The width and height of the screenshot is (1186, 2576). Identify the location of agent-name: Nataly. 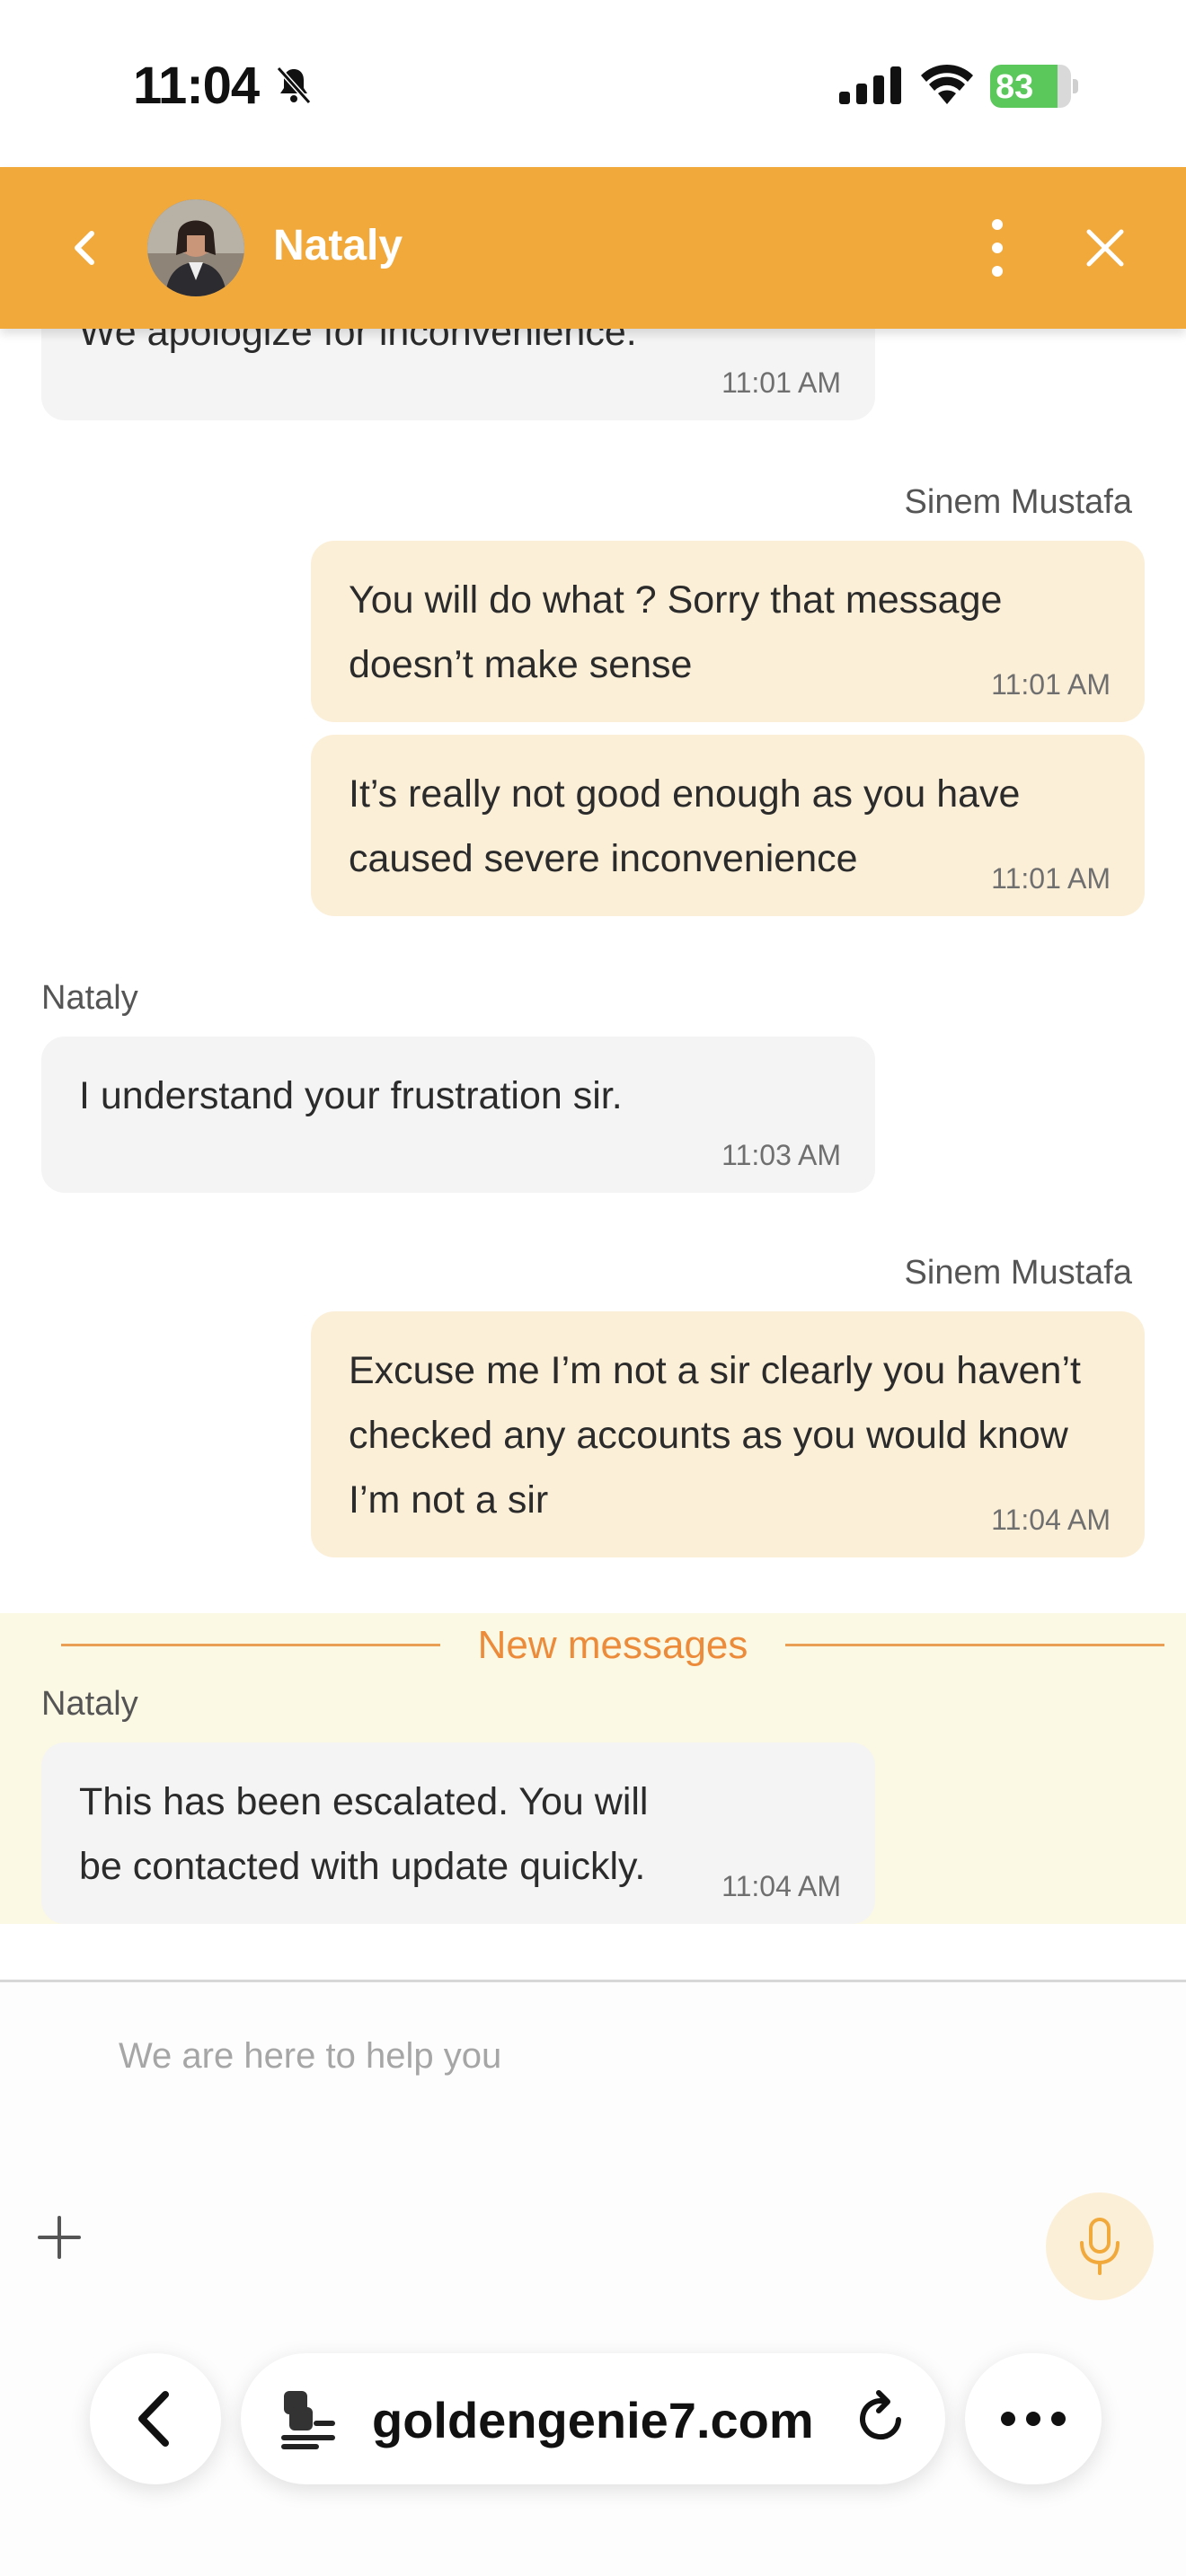
(338, 245).